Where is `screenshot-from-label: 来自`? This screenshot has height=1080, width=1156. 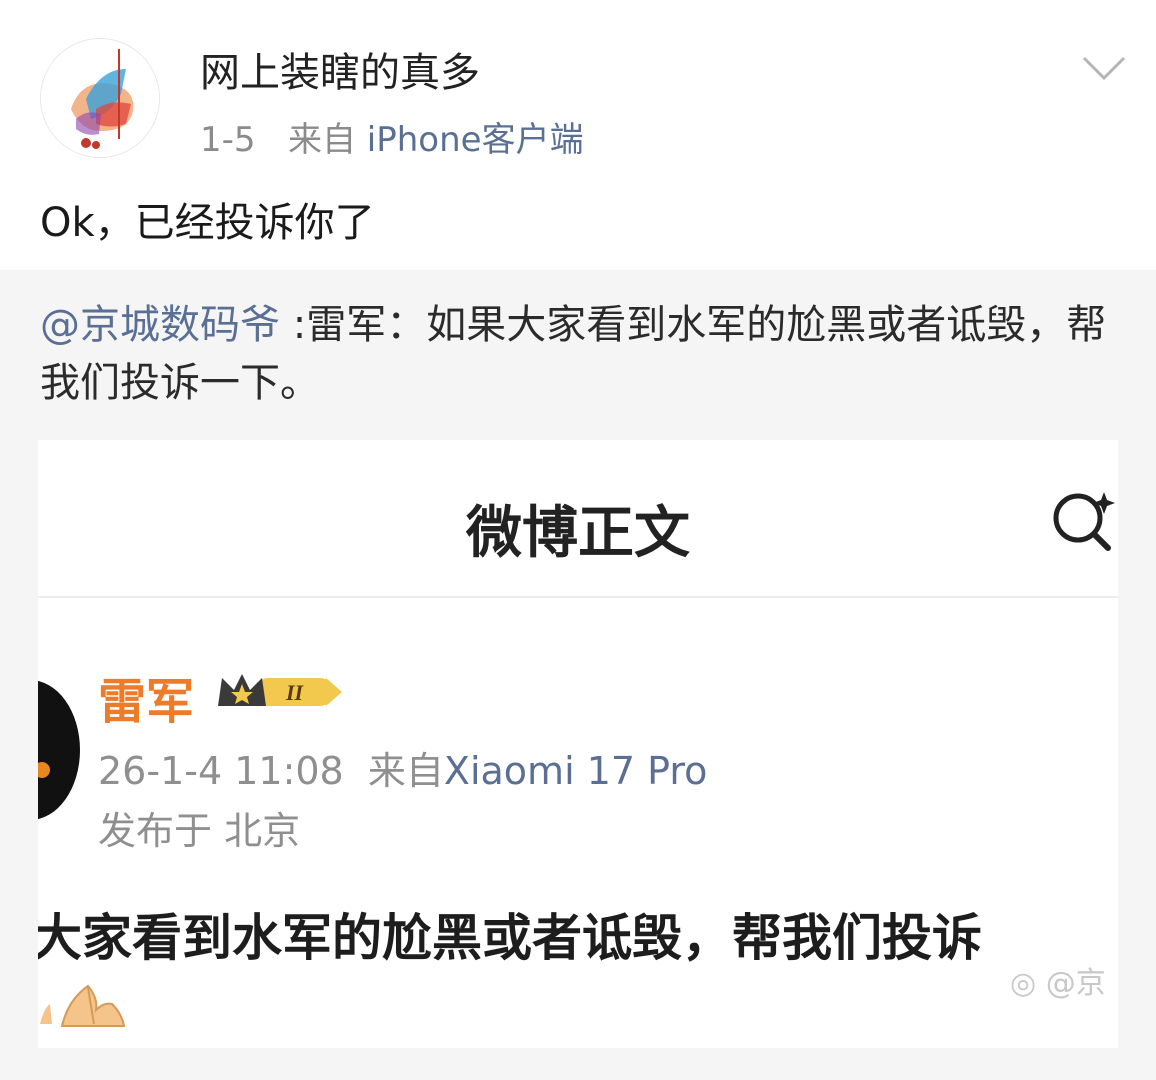 screenshot-from-label: 来自 is located at coordinates (405, 771).